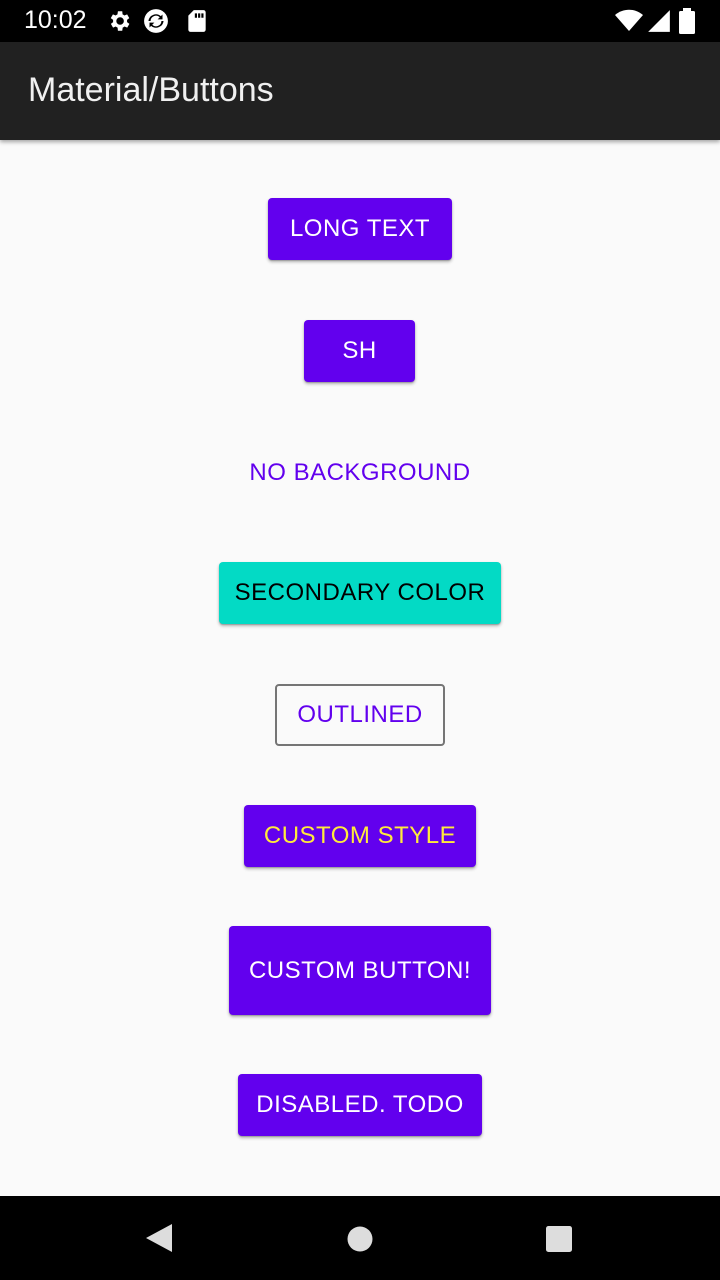 The image size is (720, 1280). I want to click on outlined-button: OUTLINED, so click(360, 715).